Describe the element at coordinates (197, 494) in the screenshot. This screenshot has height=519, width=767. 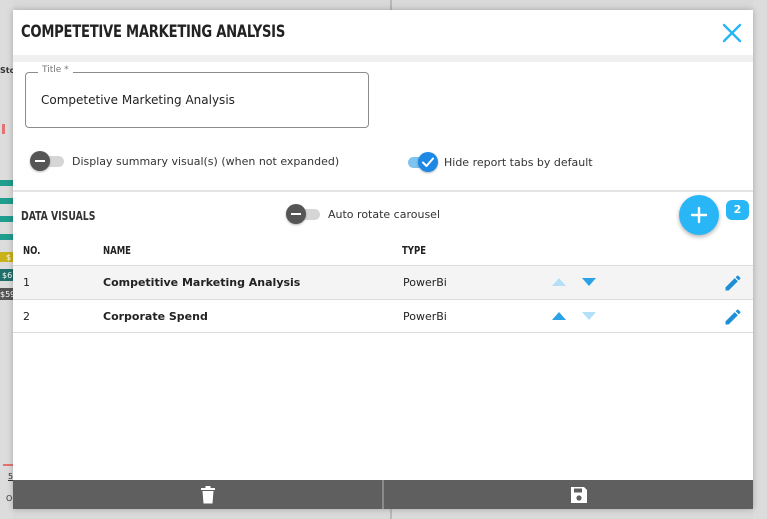
I see `delete-button` at that location.